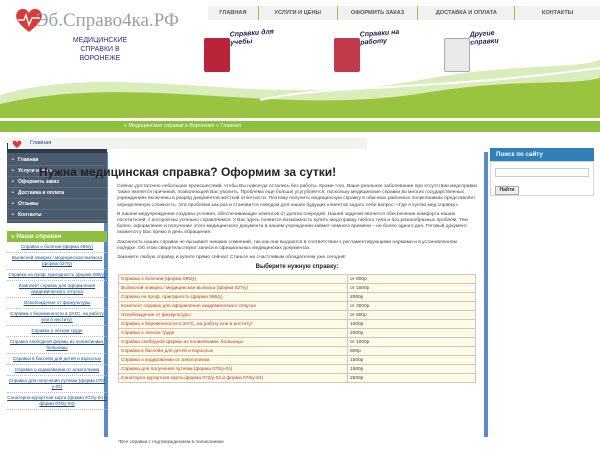 The height and width of the screenshot is (450, 600). I want to click on menu-item-reviews: • Отзывы, so click(57, 204).